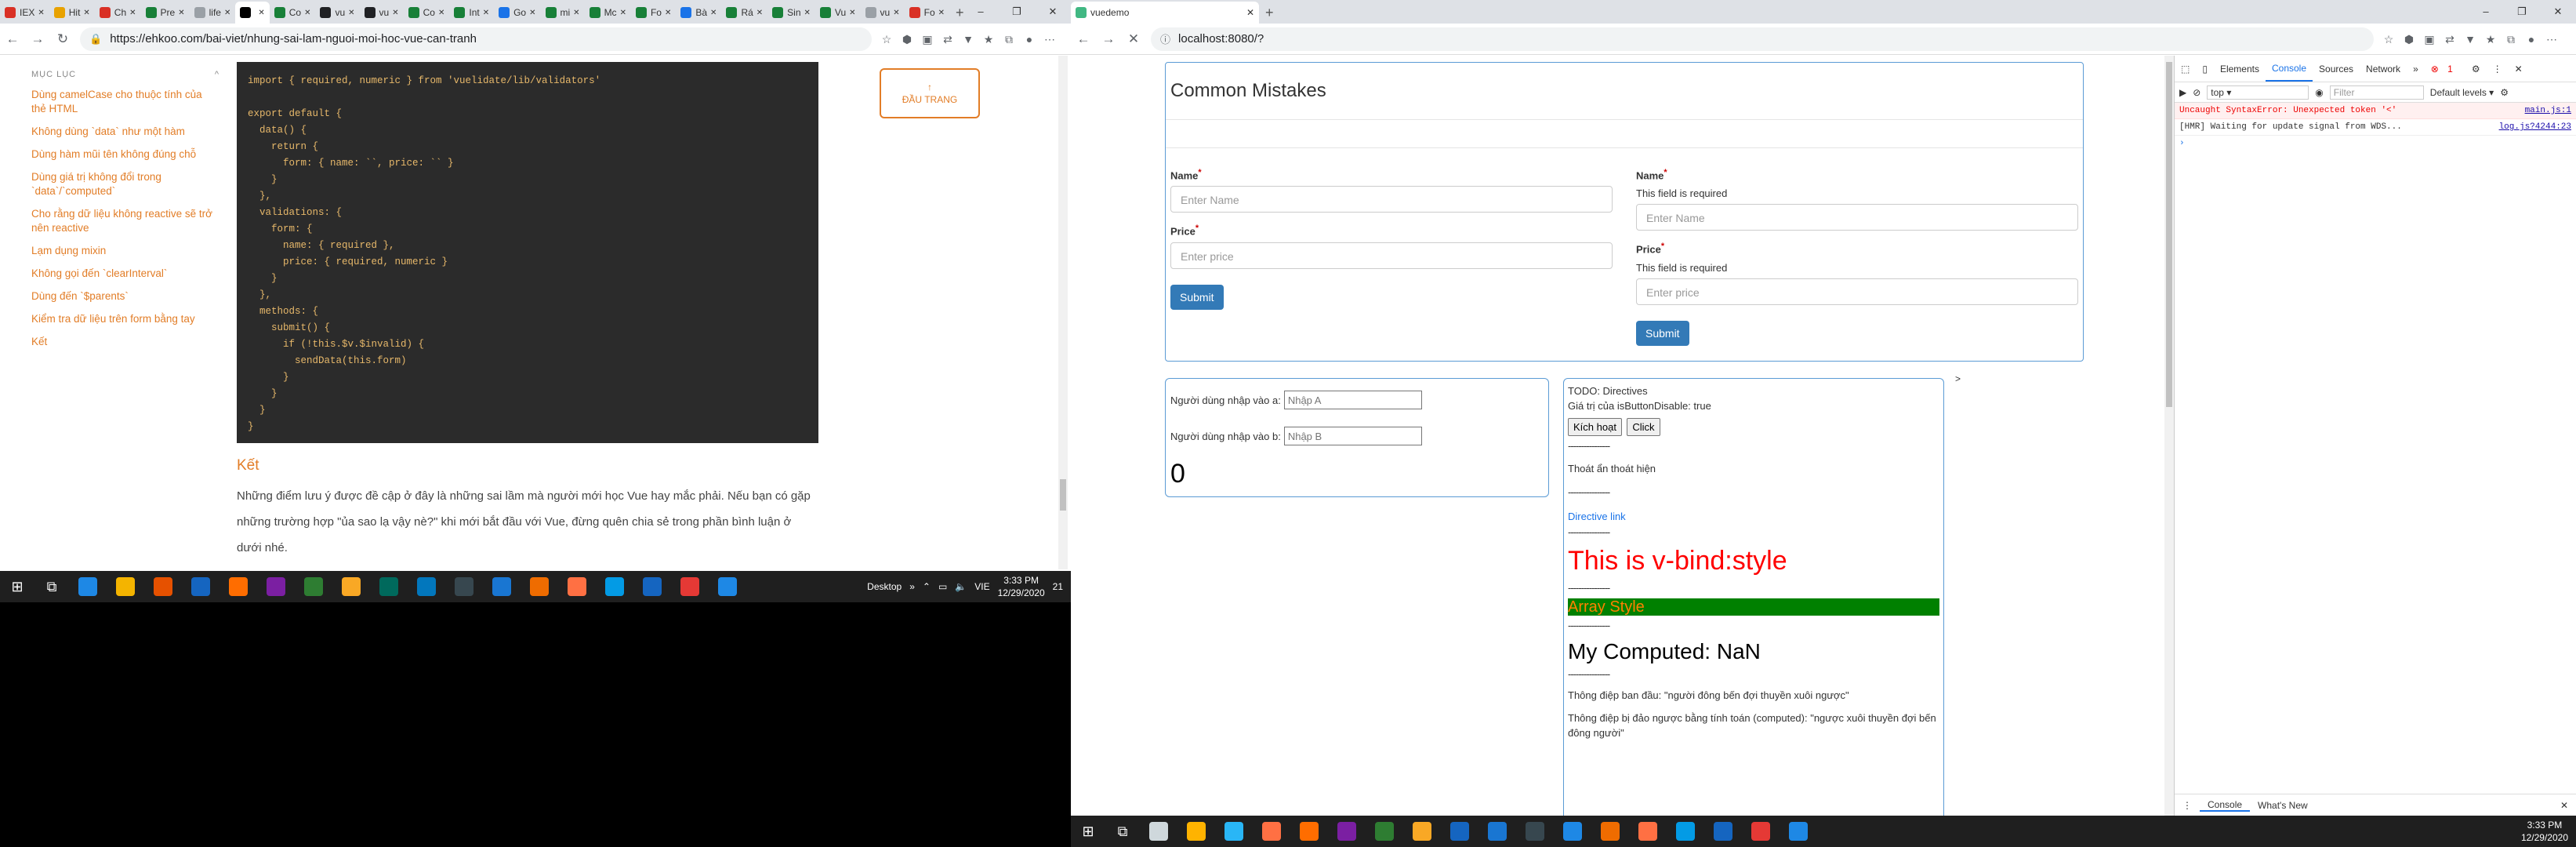  I want to click on browser-tab: Pre ✕, so click(165, 13).